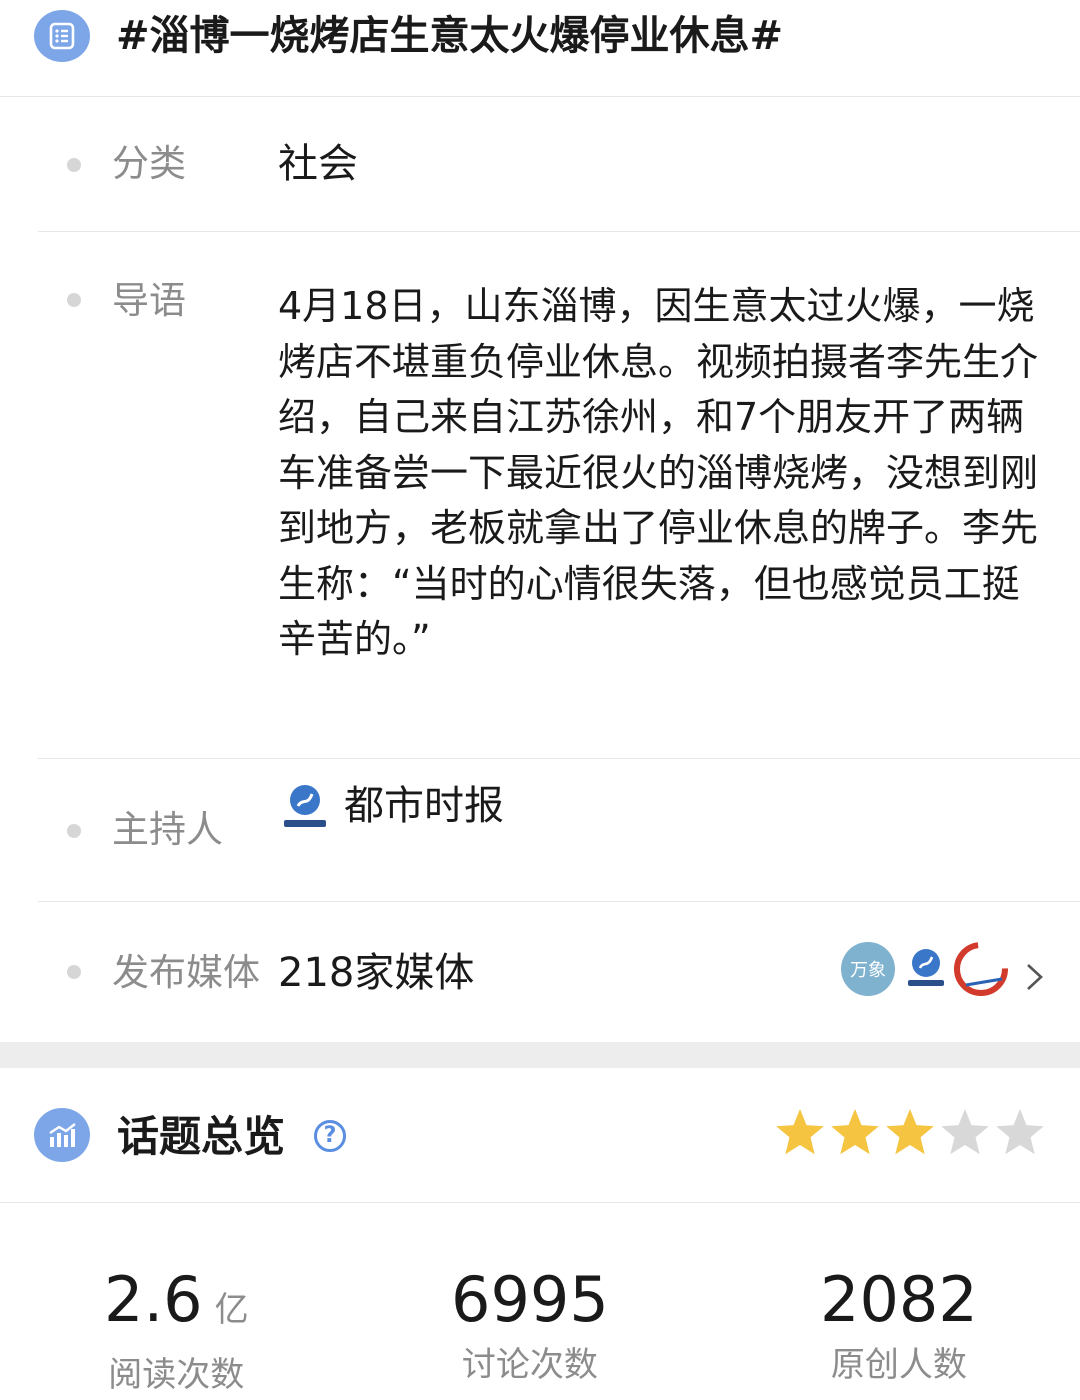 The height and width of the screenshot is (1400, 1080). What do you see at coordinates (559, 830) in the screenshot?
I see `host-row: 主持人 都市时报` at bounding box center [559, 830].